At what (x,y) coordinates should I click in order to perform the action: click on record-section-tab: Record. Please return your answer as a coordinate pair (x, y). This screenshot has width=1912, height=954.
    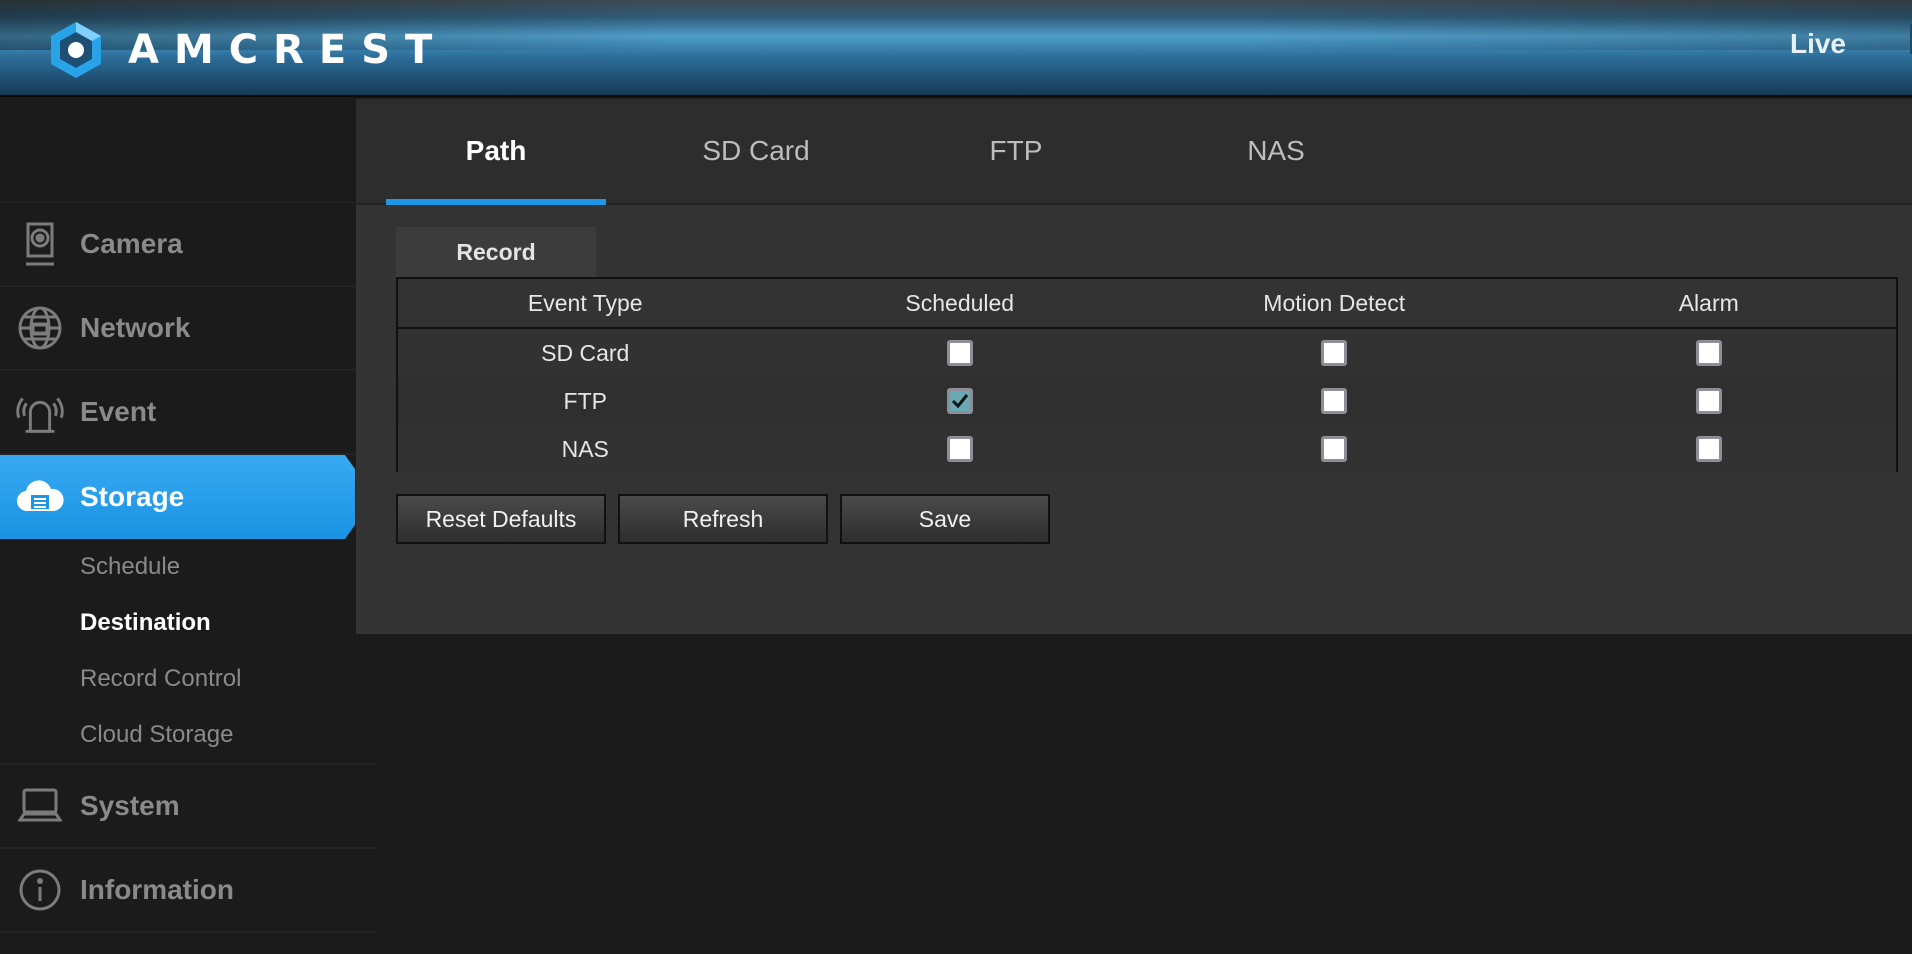
    Looking at the image, I should click on (496, 252).